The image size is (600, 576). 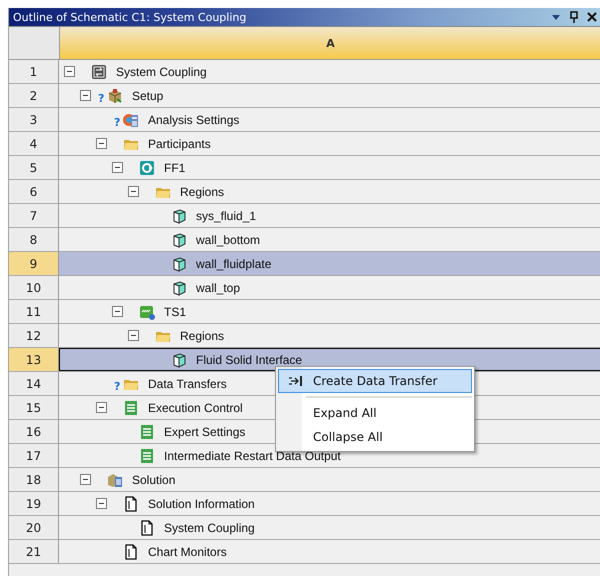 I want to click on calculator-icon, so click(x=131, y=120).